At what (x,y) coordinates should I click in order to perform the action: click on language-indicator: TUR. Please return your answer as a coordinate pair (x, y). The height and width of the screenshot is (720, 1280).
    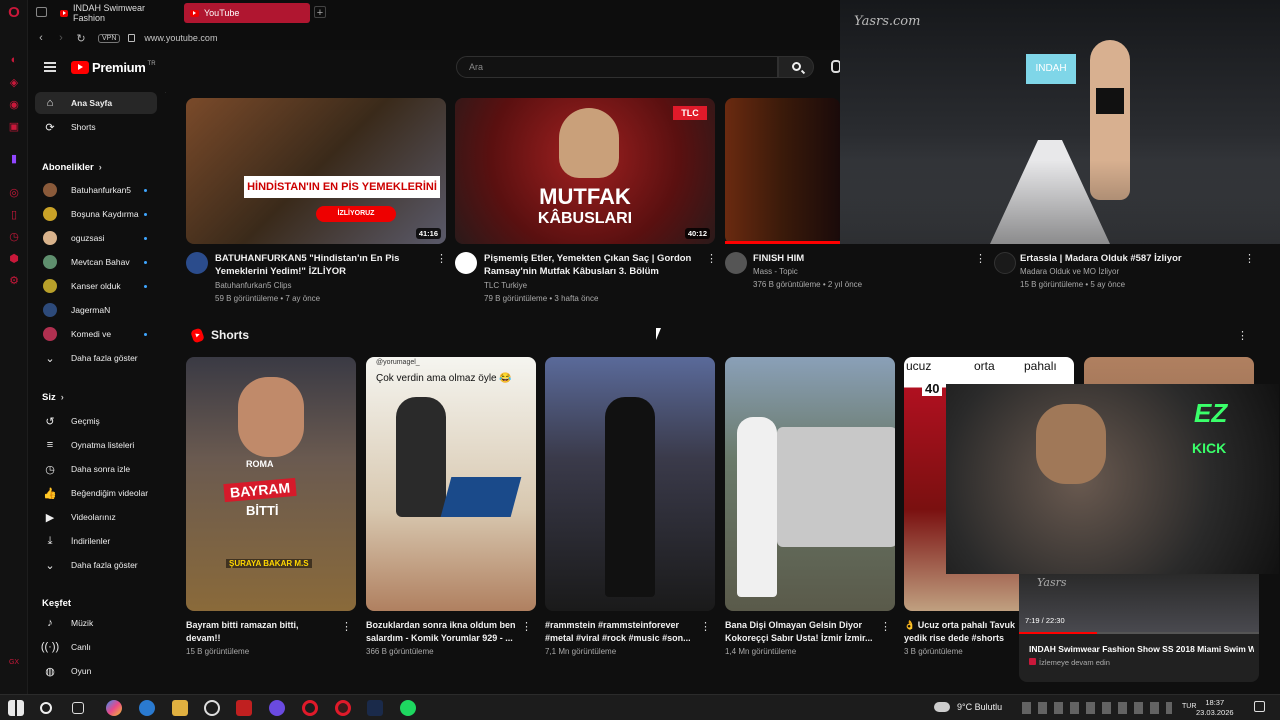
    Looking at the image, I should click on (1189, 706).